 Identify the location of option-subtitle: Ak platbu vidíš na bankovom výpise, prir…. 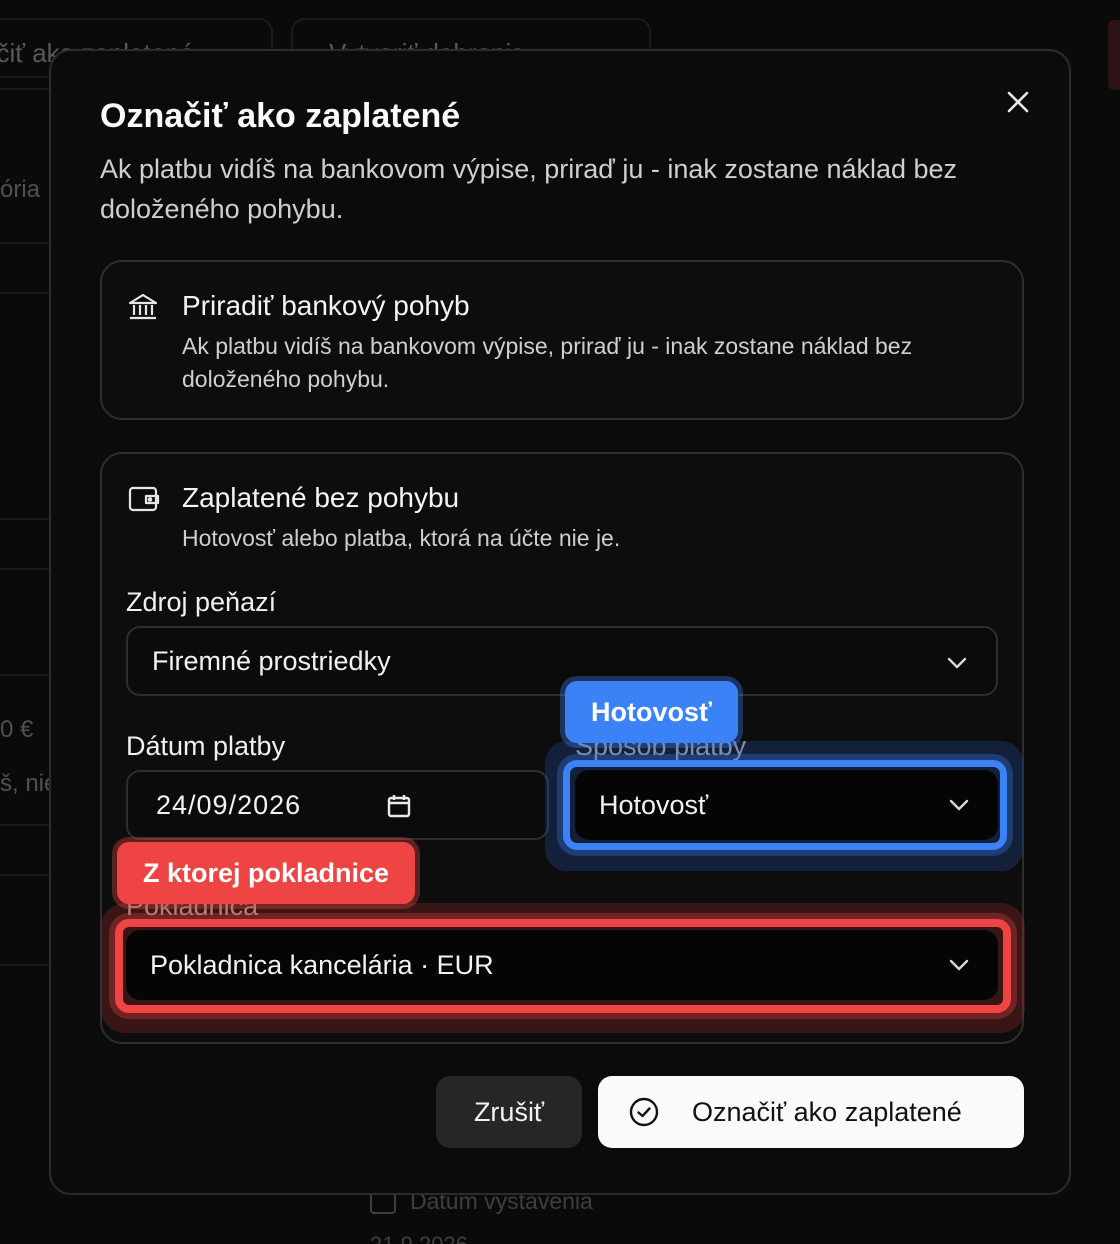
(547, 362).